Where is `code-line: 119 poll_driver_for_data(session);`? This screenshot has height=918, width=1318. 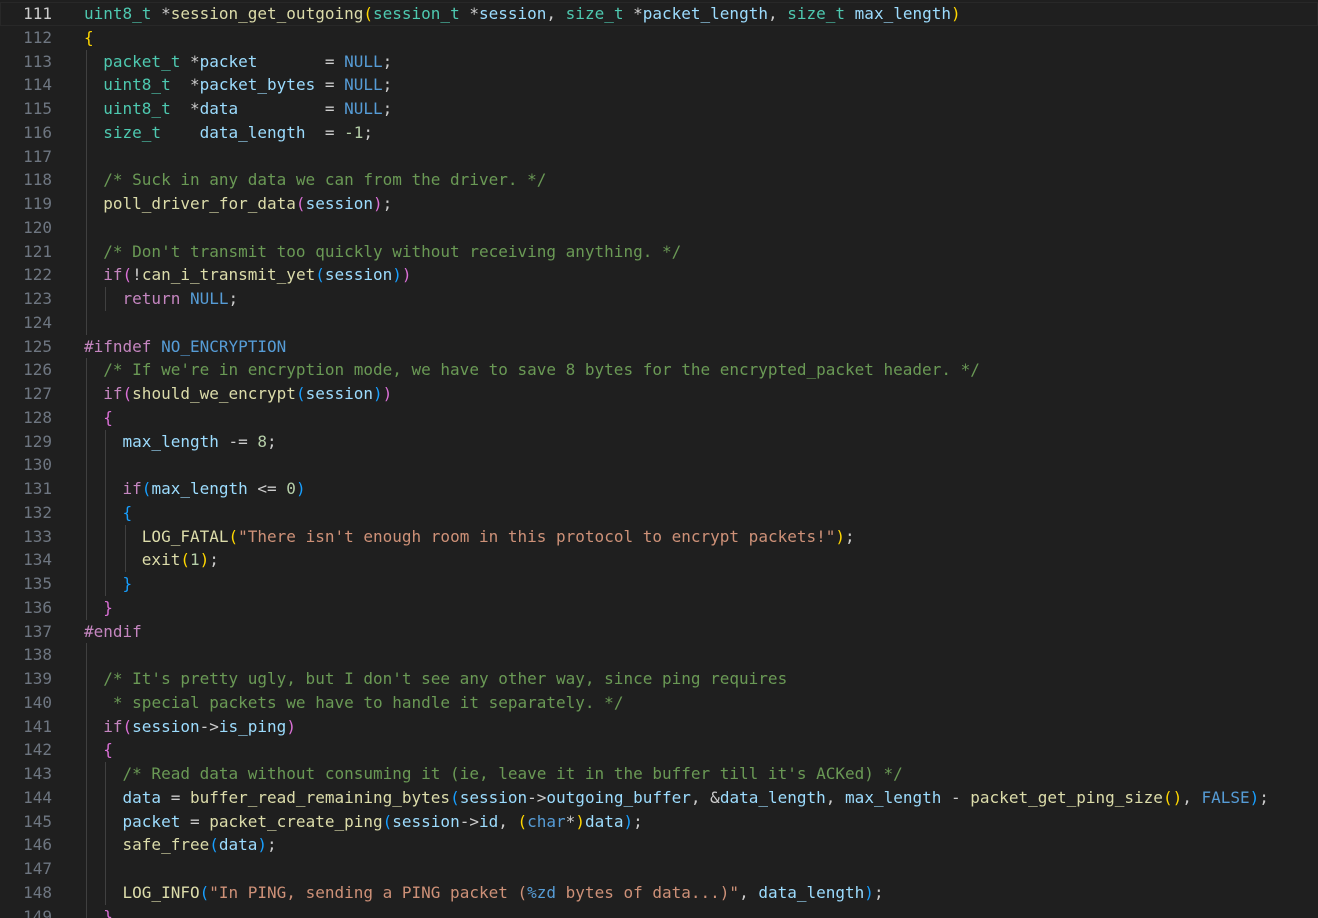 code-line: 119 poll_driver_for_data(session); is located at coordinates (659, 204).